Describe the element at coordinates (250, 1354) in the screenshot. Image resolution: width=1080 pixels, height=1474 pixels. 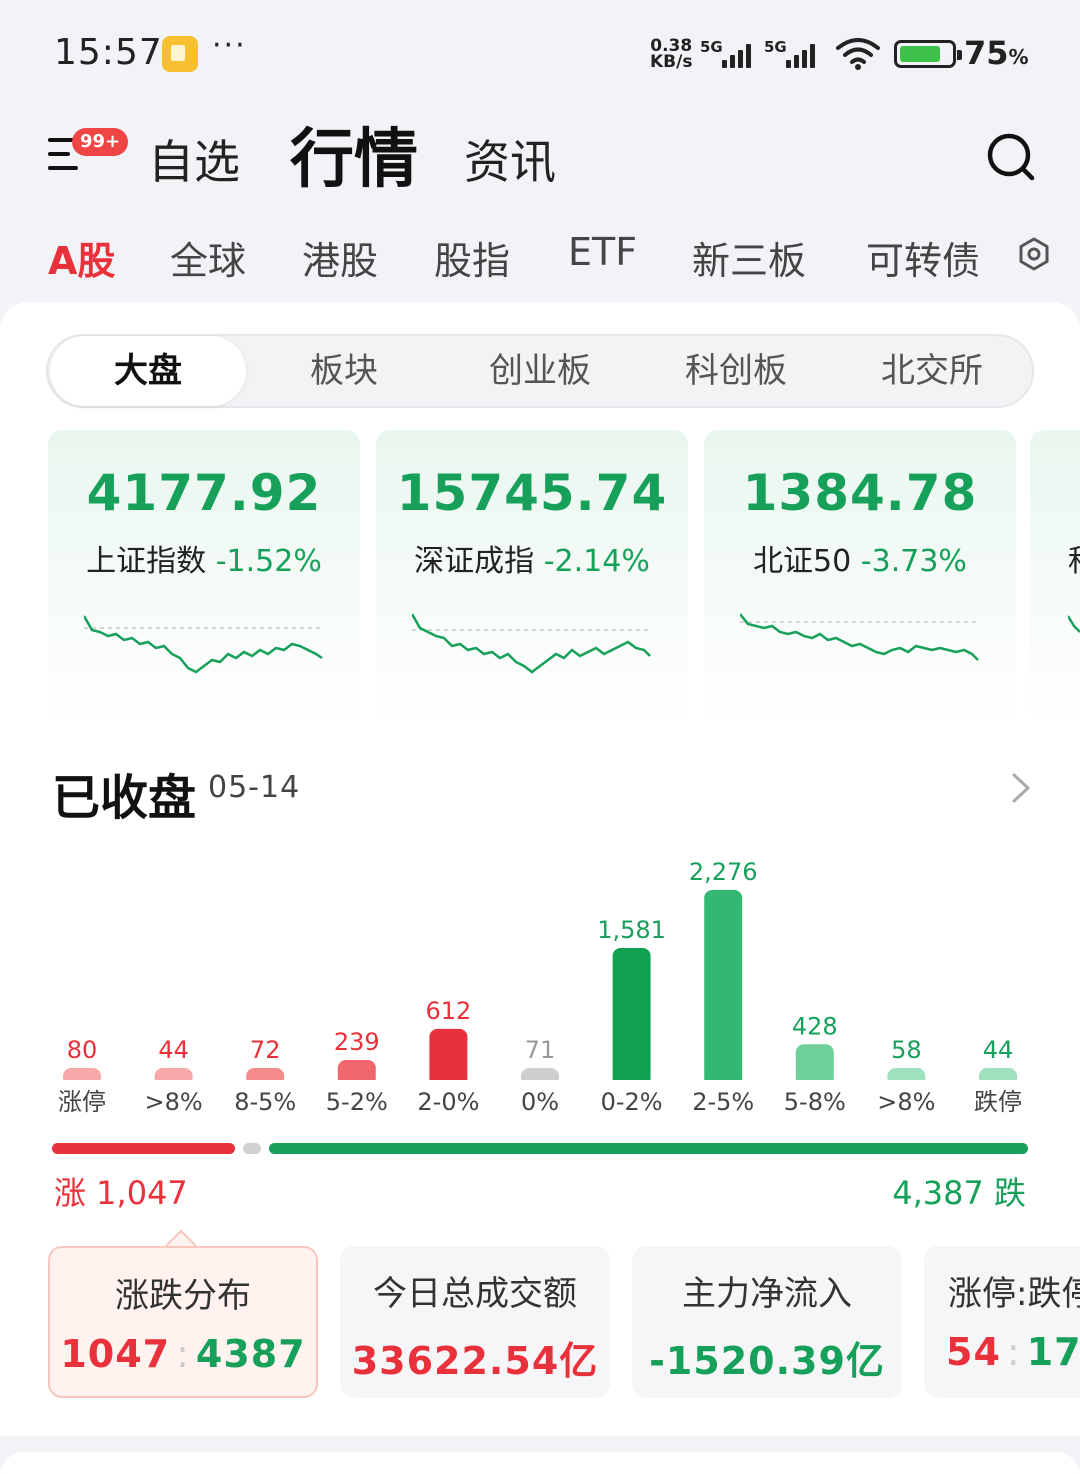
I see `stat-down: 4387` at that location.